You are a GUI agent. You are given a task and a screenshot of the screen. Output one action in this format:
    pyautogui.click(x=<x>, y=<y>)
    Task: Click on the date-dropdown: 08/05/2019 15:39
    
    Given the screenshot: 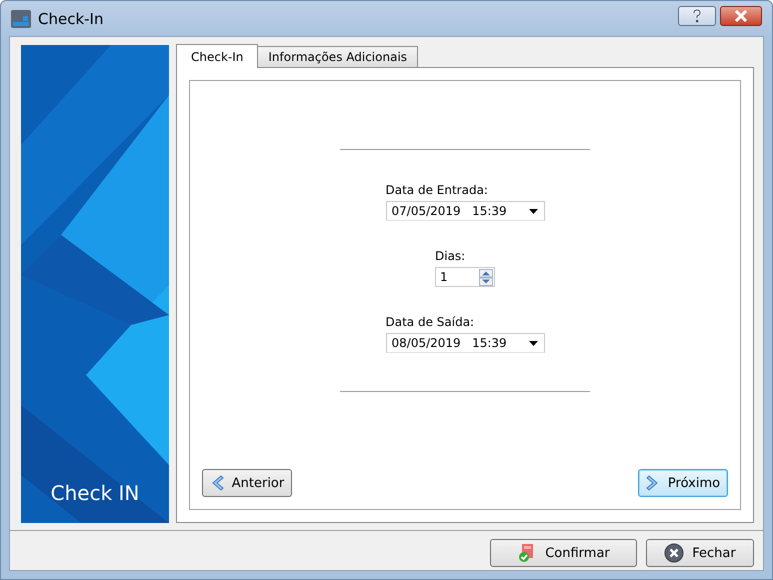 What is the action you would take?
    pyautogui.click(x=465, y=343)
    